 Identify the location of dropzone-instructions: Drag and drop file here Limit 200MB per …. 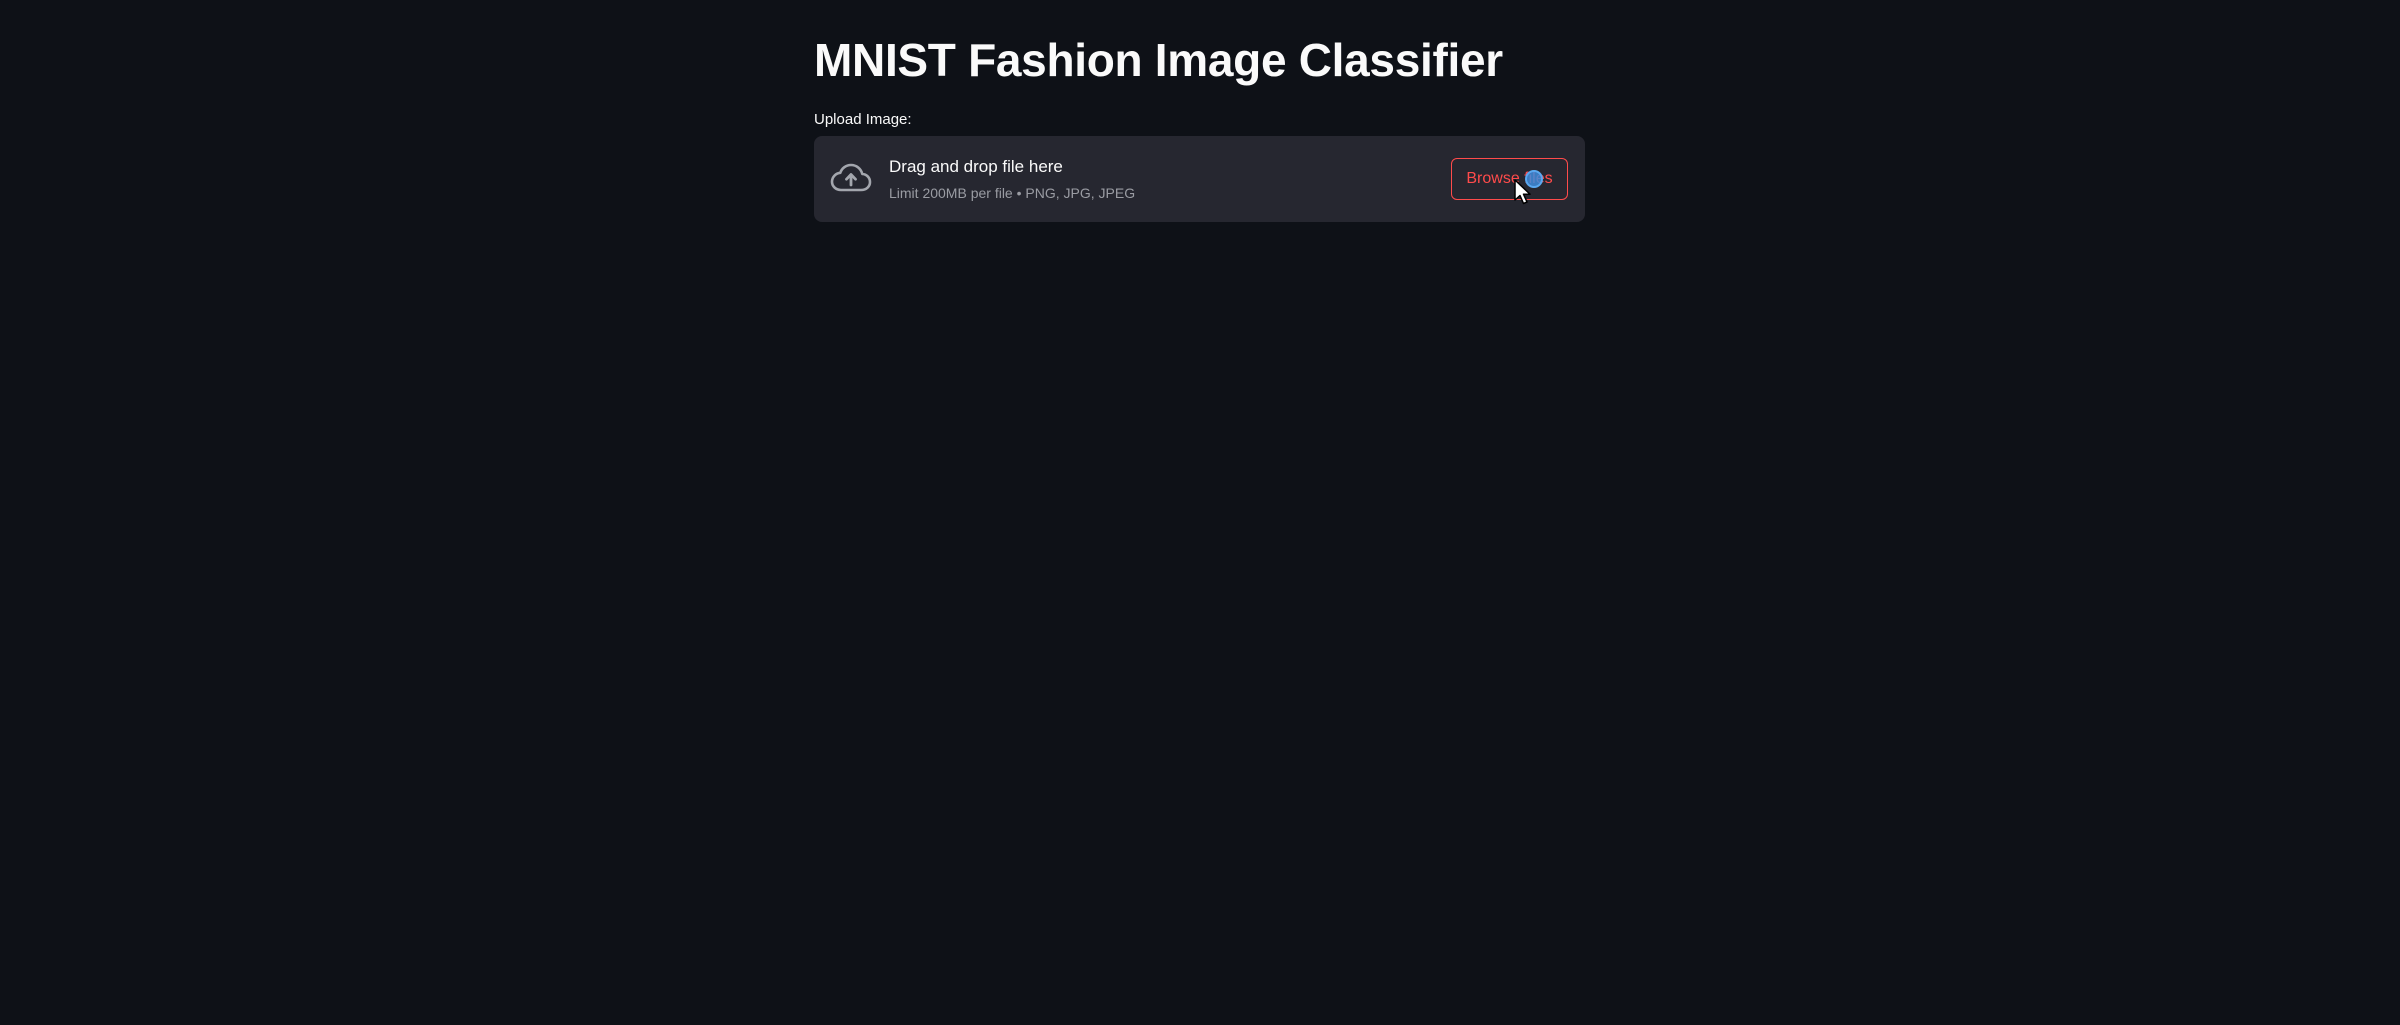
(1012, 179).